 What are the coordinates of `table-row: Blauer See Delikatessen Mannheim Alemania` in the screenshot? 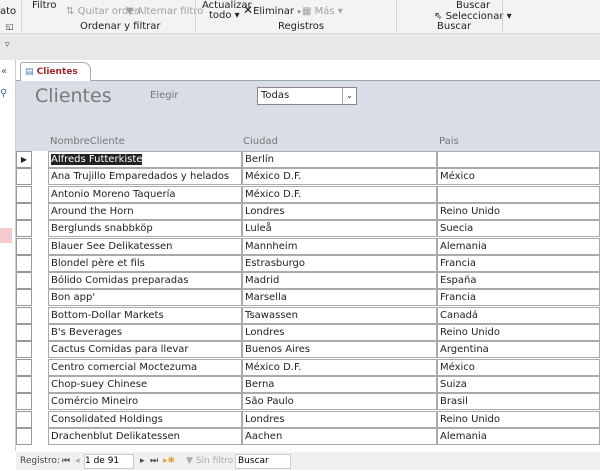 It's located at (308, 246).